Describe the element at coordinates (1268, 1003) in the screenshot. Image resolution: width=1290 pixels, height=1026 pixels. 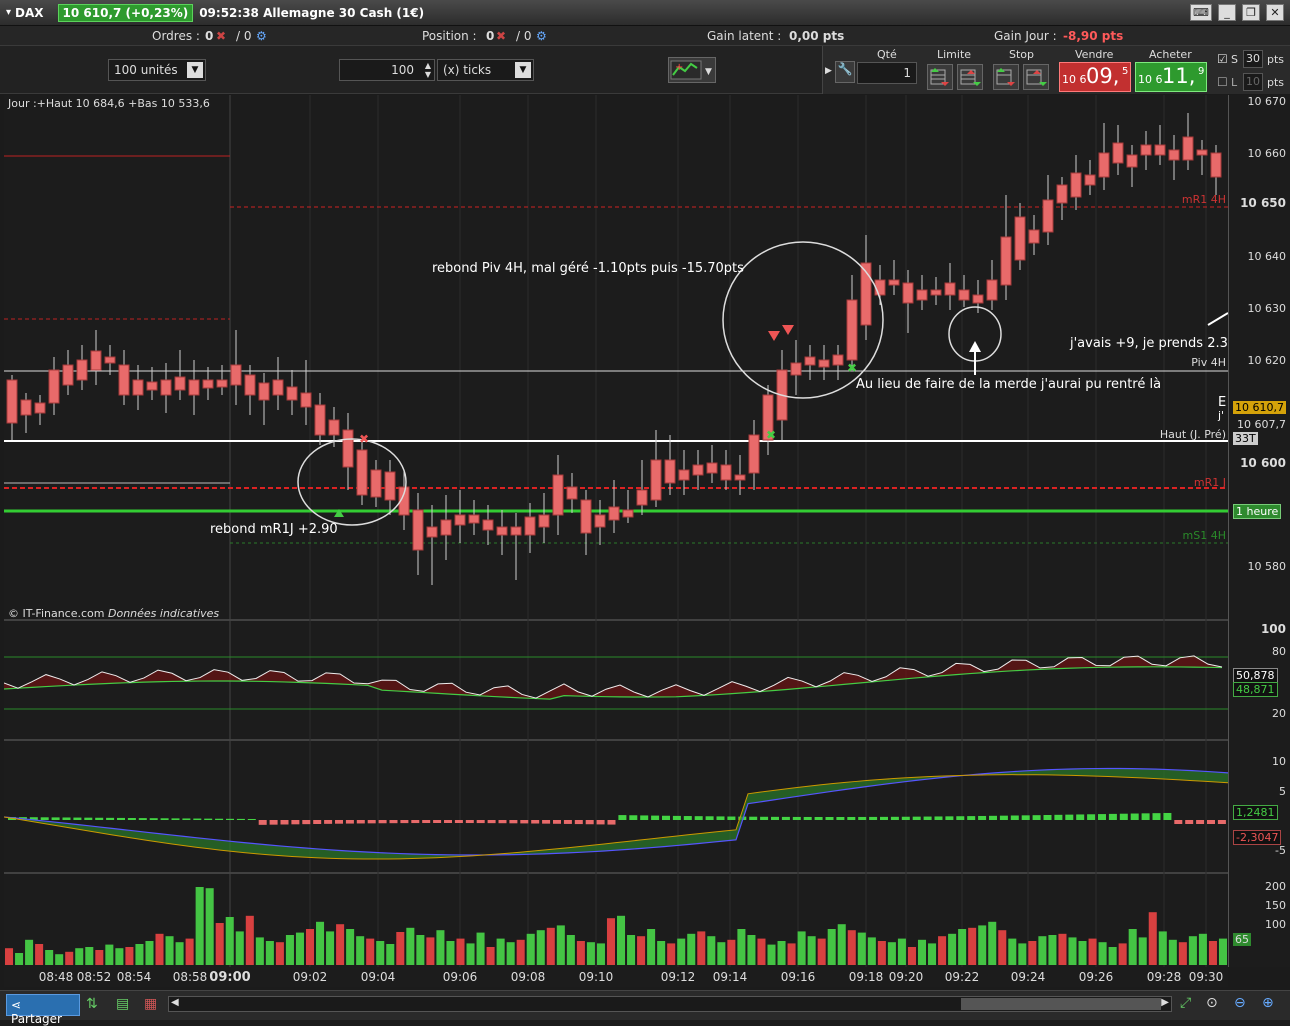
I see `zoom-in-icon: ⊕` at that location.